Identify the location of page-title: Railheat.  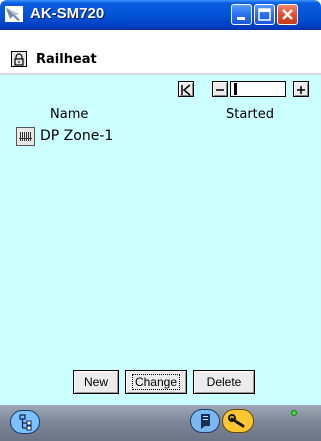
(66, 59).